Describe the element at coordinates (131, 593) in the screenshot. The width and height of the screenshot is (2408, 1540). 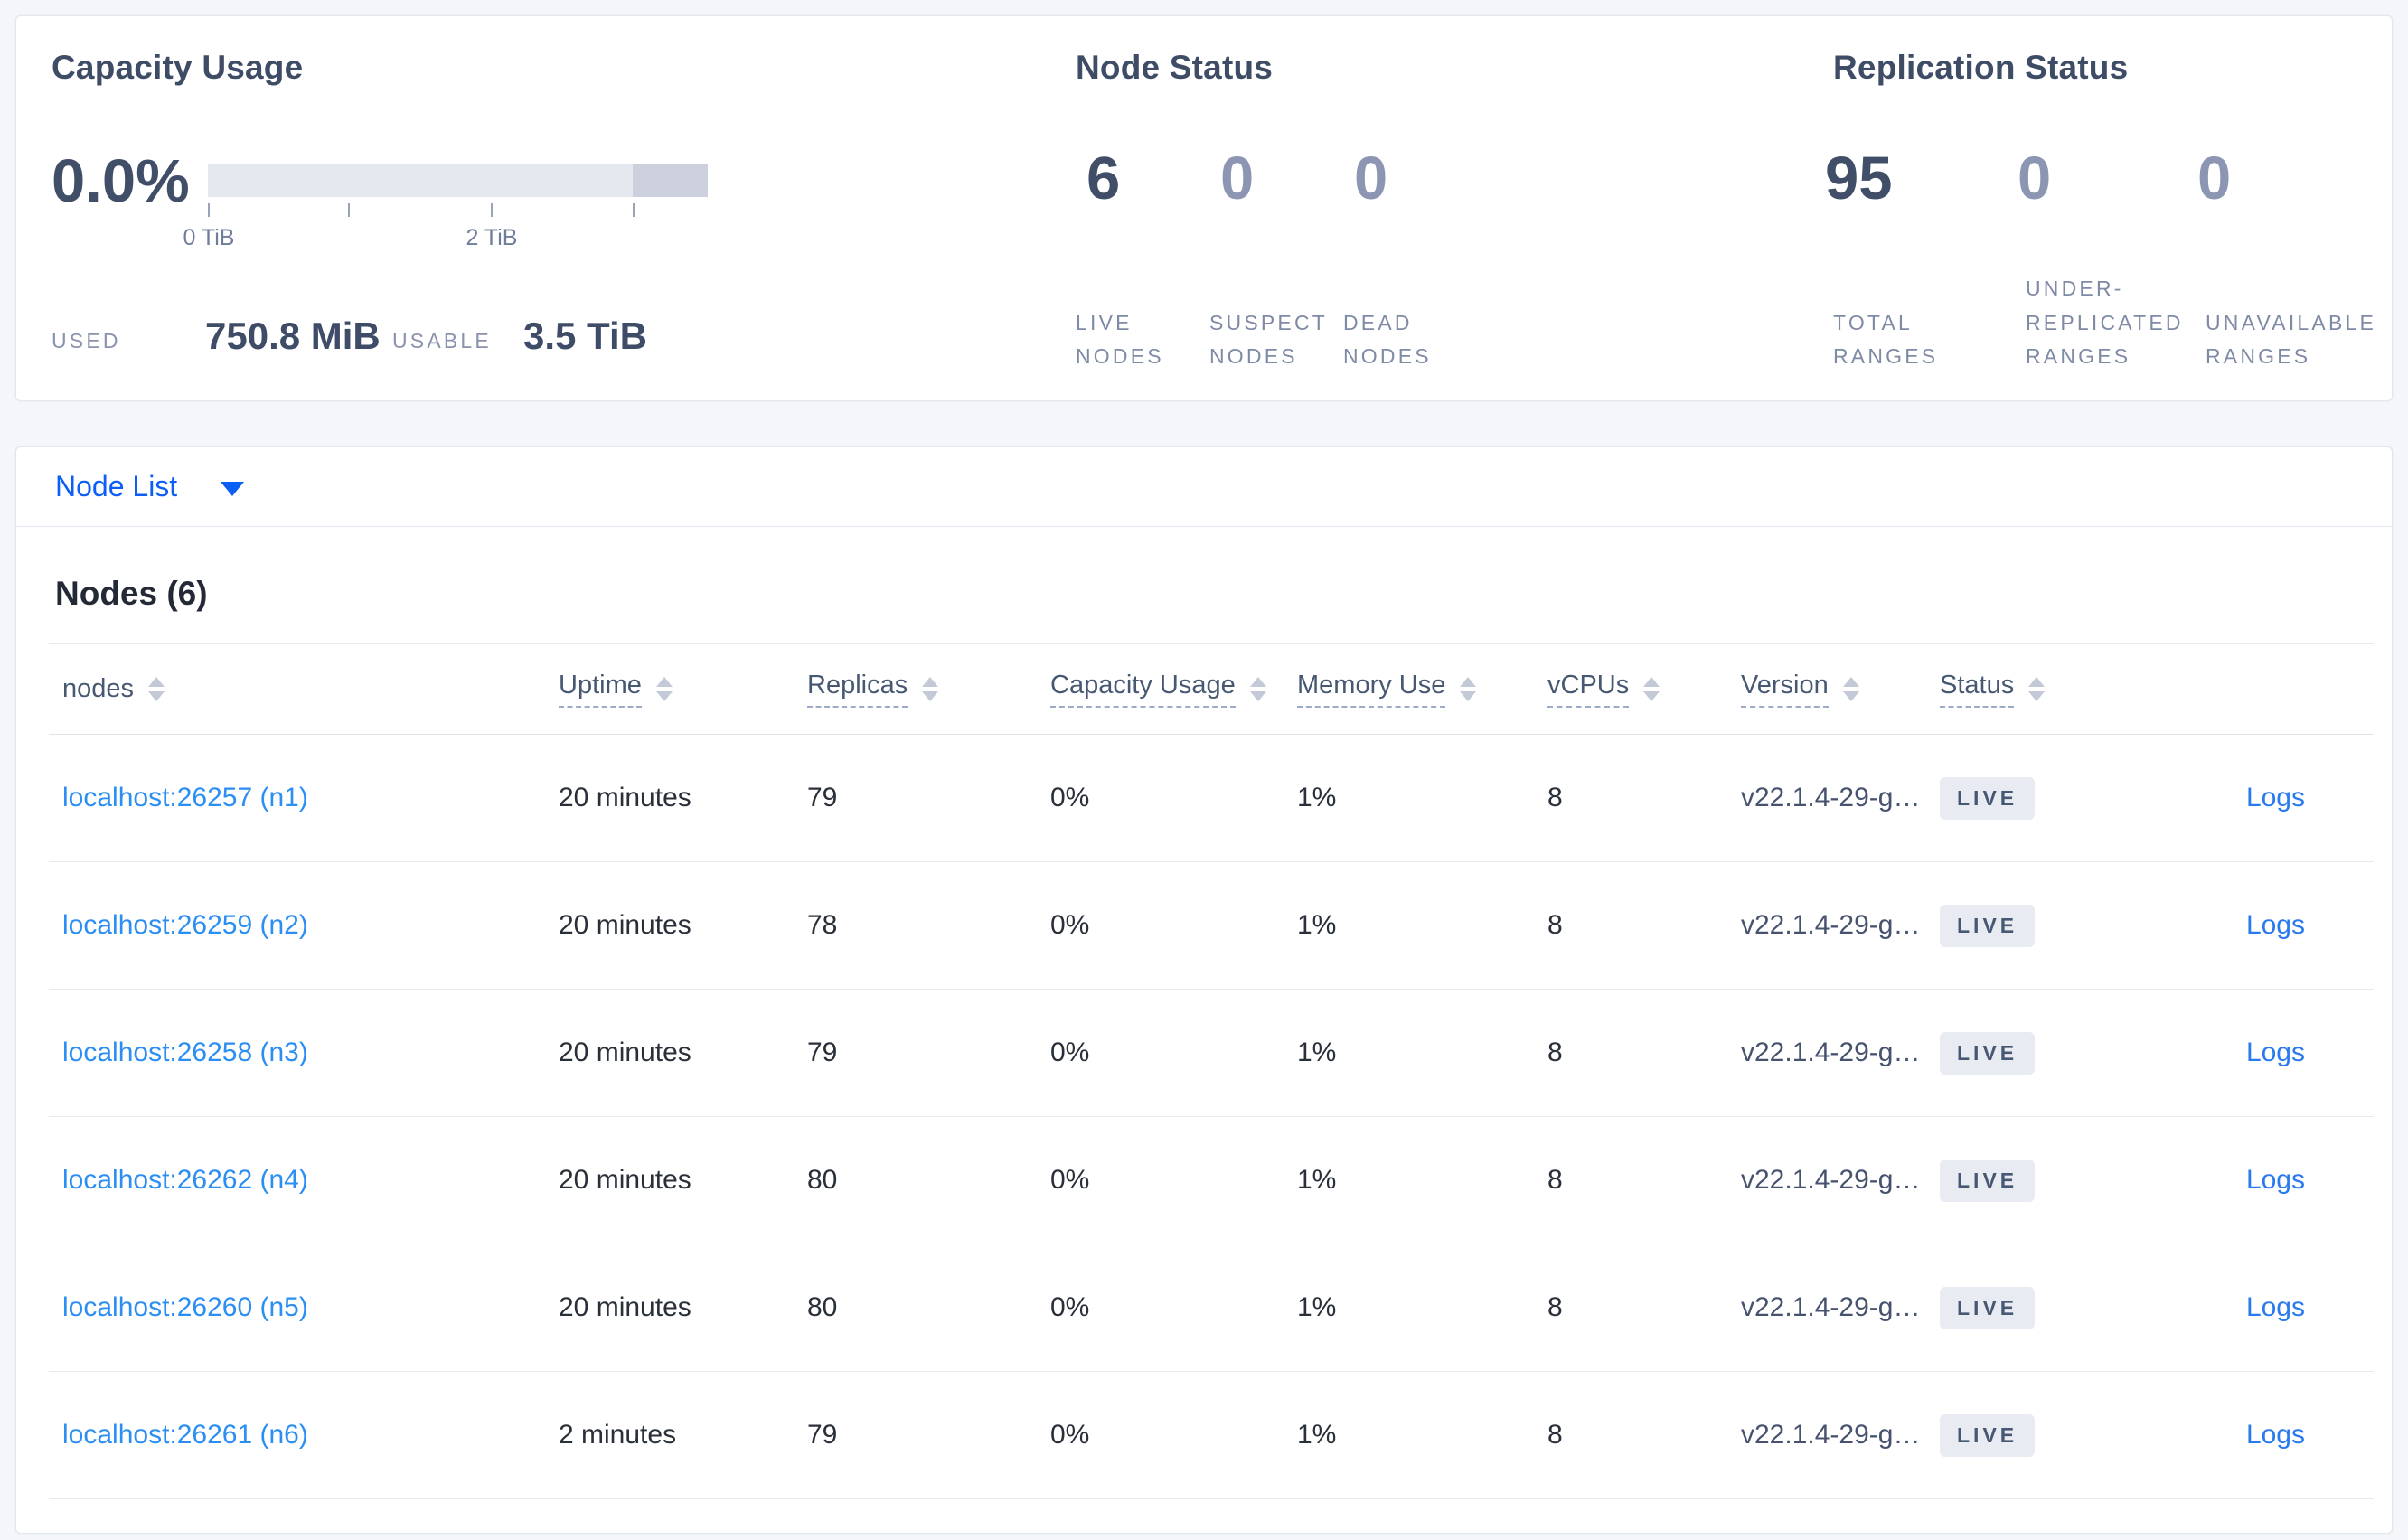
I see `nodes-table-title: Nodes (6)` at that location.